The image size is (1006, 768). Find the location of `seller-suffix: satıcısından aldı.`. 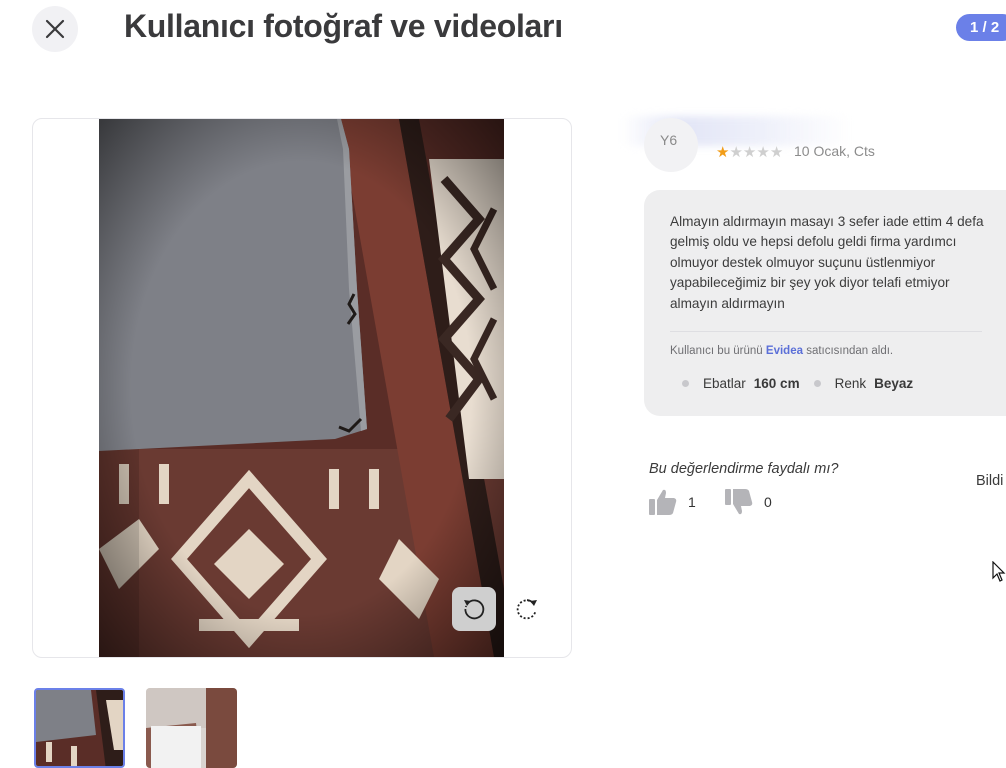

seller-suffix: satıcısından aldı. is located at coordinates (850, 351).